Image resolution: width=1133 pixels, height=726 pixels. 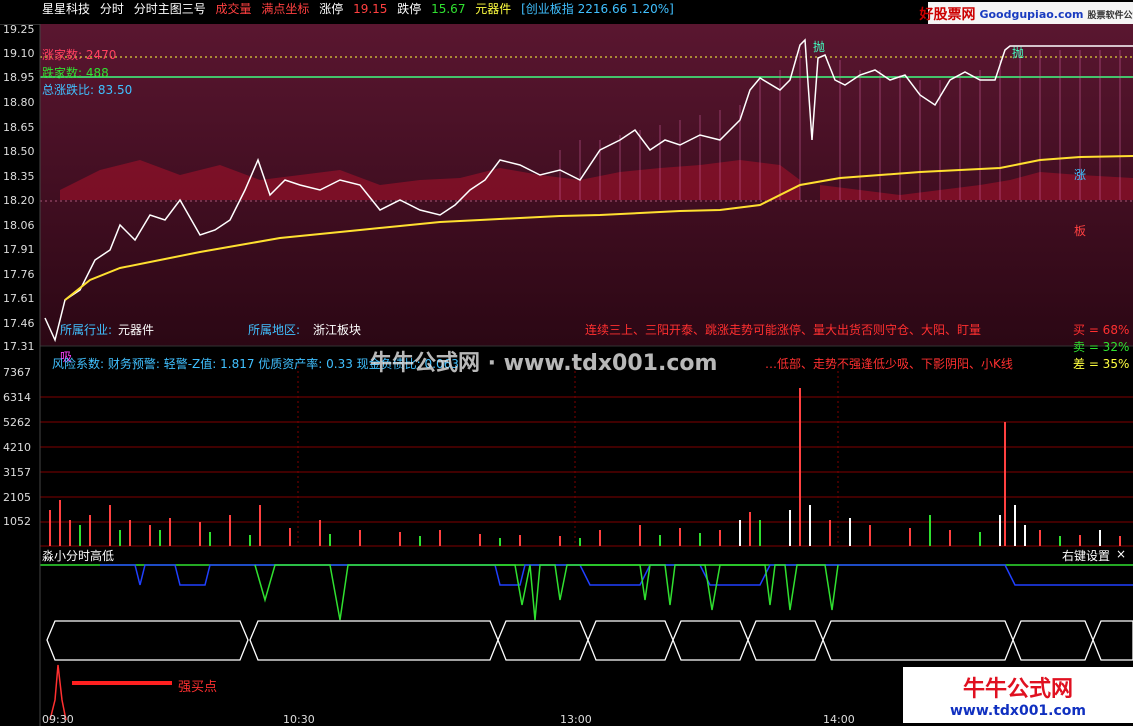 What do you see at coordinates (19, 102) in the screenshot?
I see `price-tick: 18.80` at bounding box center [19, 102].